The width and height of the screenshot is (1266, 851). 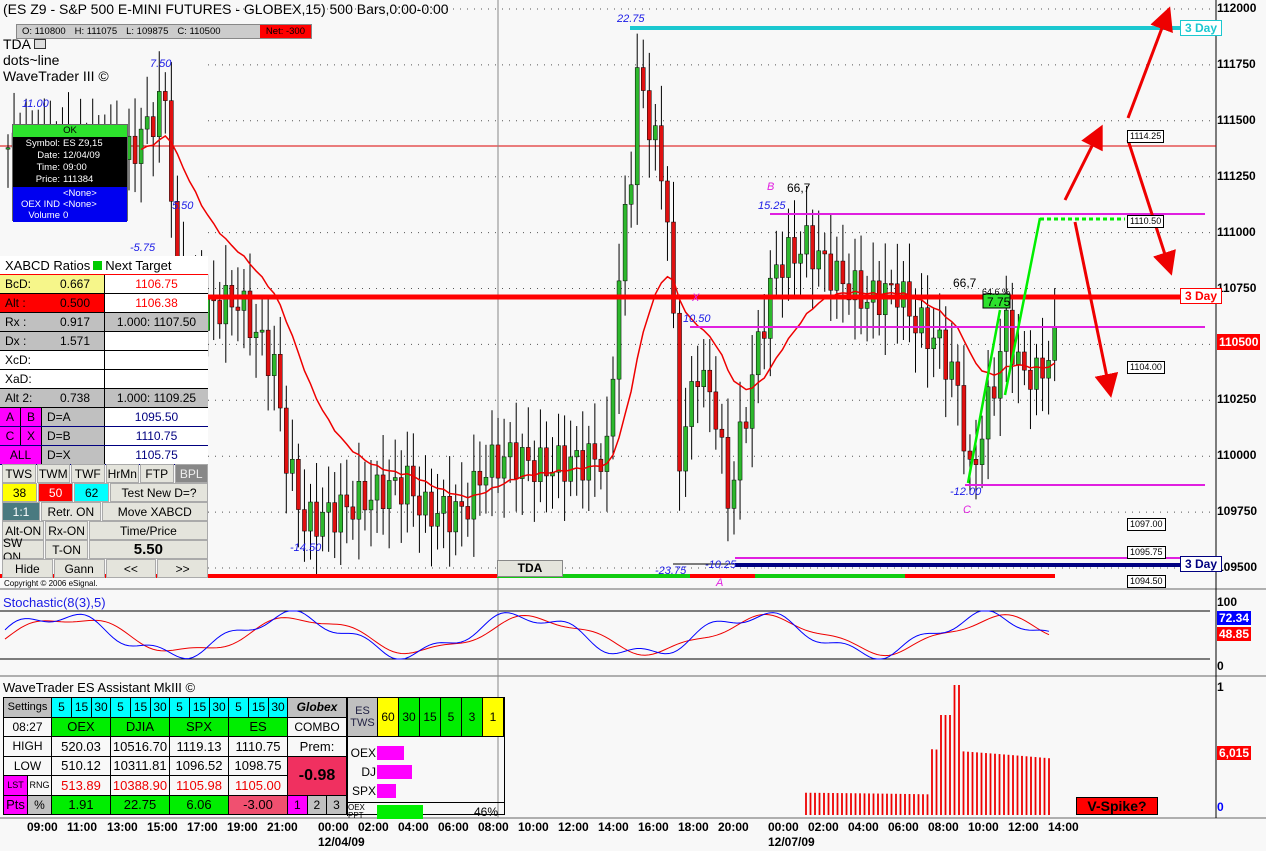 I want to click on three-day-navy-label: 3 Day, so click(x=1201, y=564).